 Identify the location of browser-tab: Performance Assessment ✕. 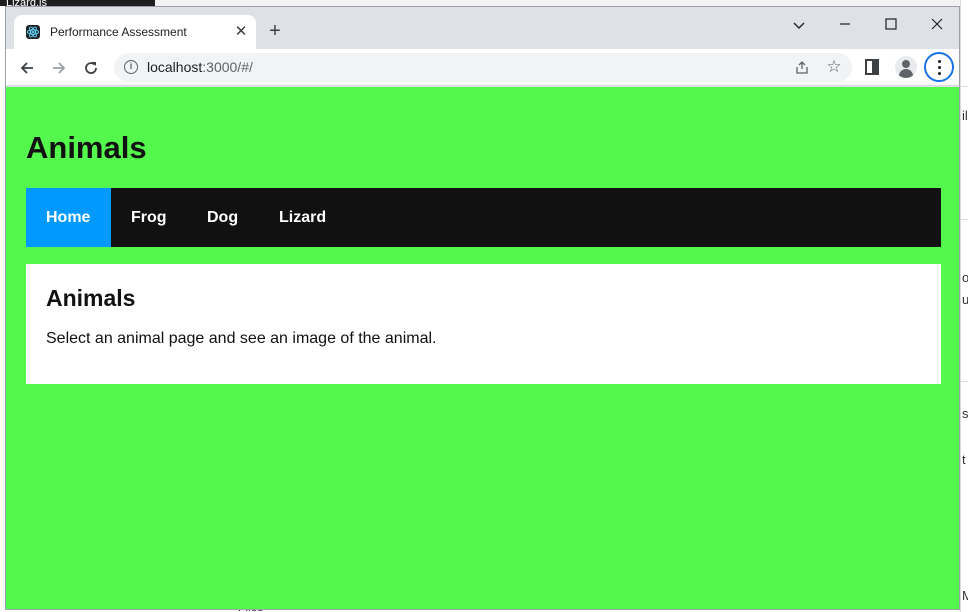
(135, 32).